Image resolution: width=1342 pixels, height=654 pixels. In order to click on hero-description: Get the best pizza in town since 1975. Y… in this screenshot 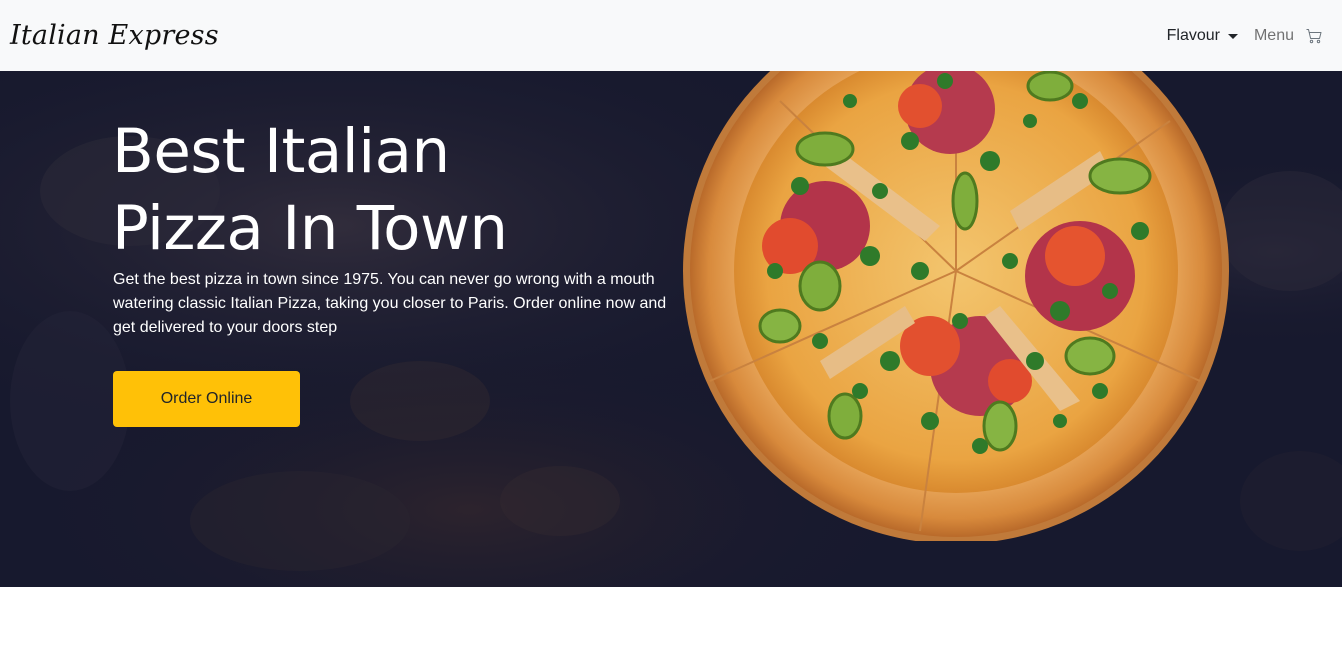, I will do `click(390, 303)`.